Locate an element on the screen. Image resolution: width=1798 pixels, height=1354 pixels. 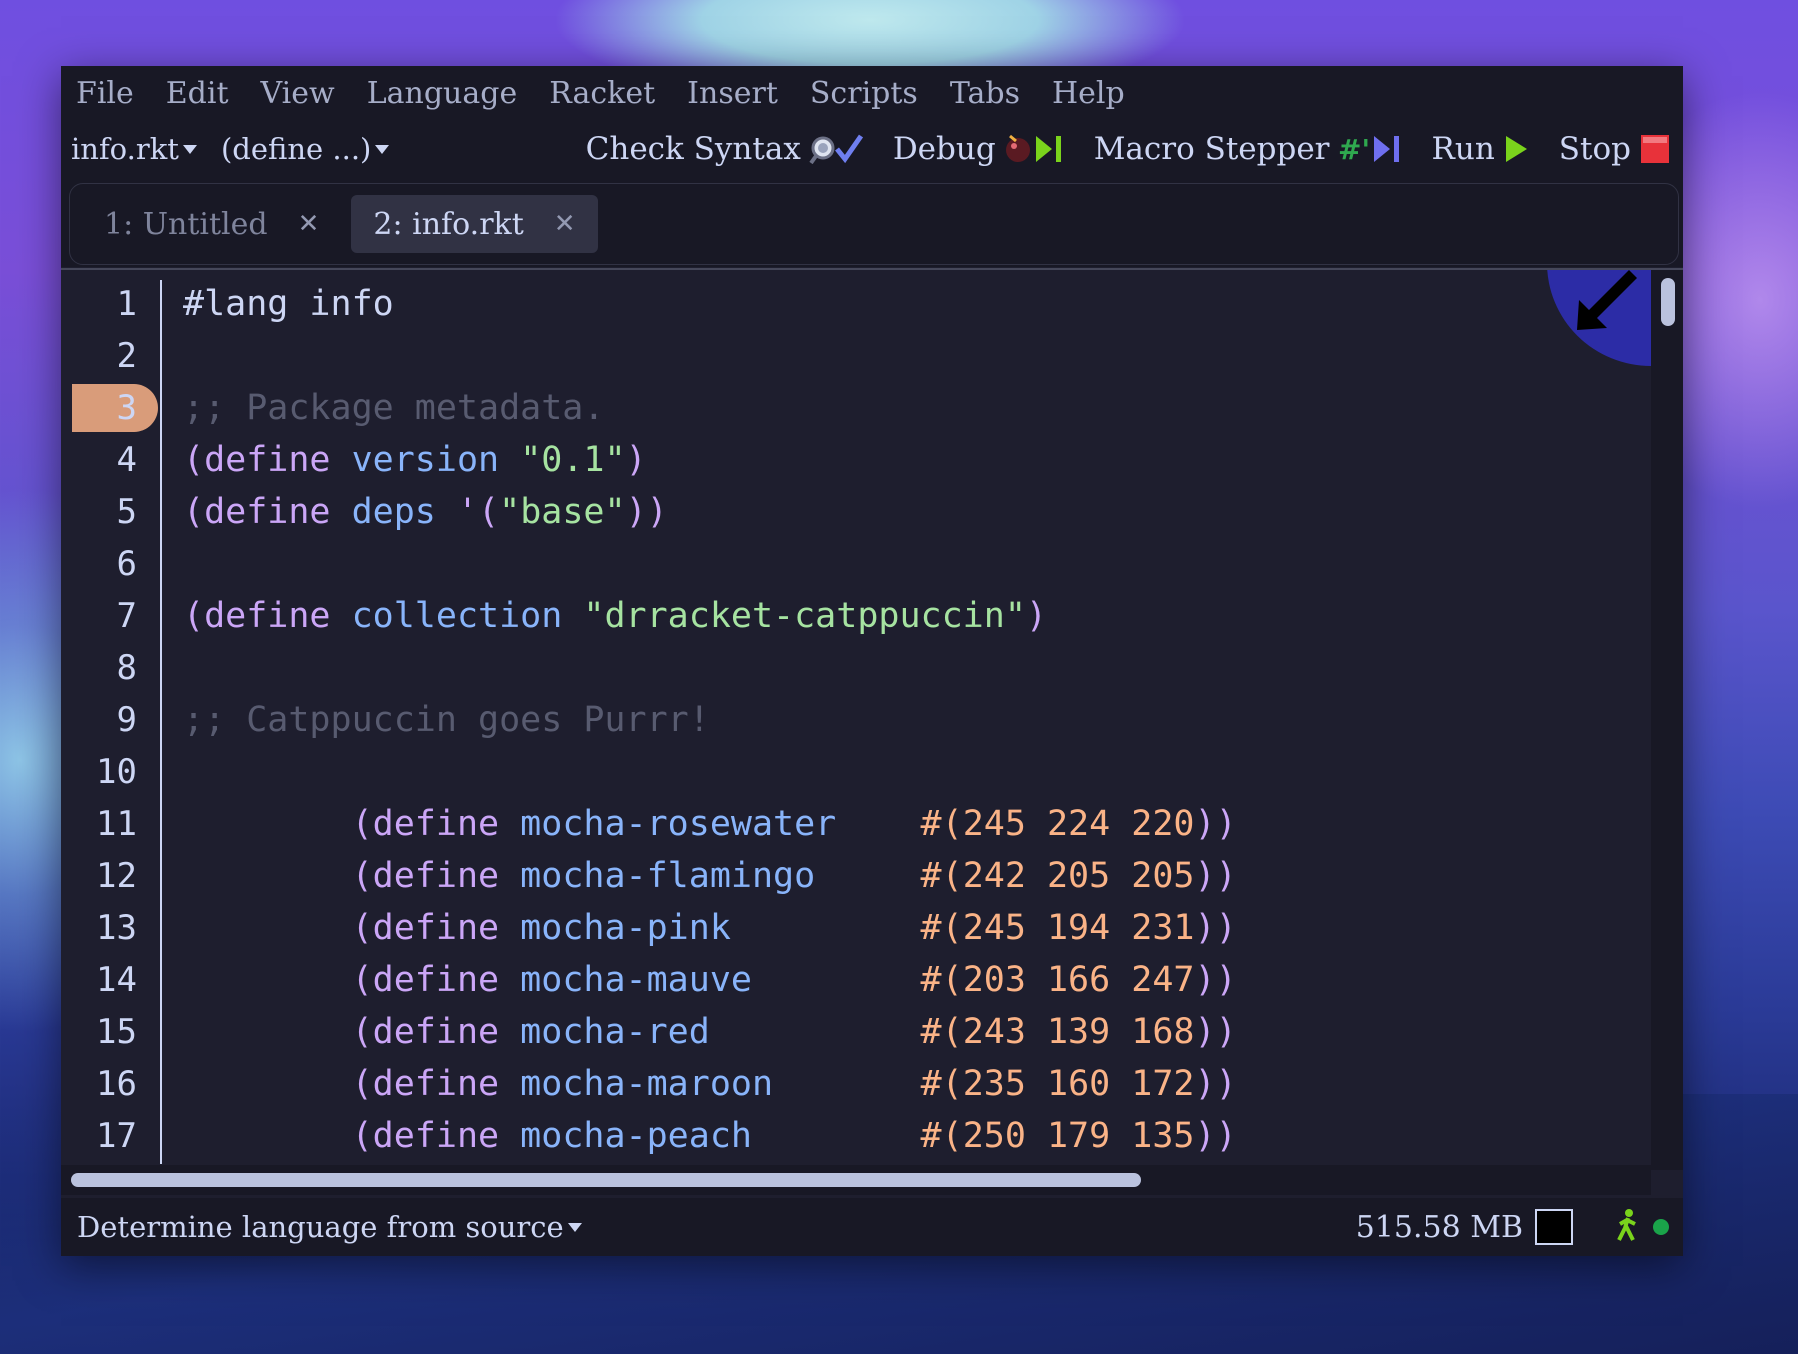
horizontal-scrollbar is located at coordinates (856, 1180).